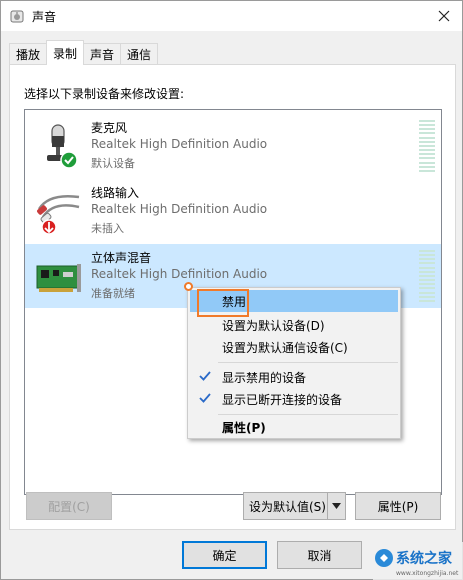 This screenshot has width=463, height=580. Describe the element at coordinates (294, 427) in the screenshot. I see `menu-item-properties: 属性(P)` at that location.